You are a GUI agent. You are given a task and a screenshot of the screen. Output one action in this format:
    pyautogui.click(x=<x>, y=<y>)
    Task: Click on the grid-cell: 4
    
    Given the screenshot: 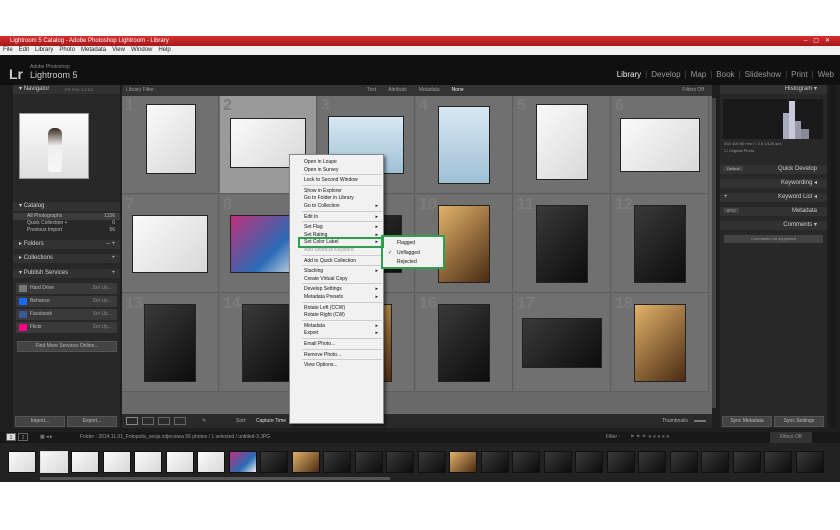 What is the action you would take?
    pyautogui.click(x=464, y=145)
    